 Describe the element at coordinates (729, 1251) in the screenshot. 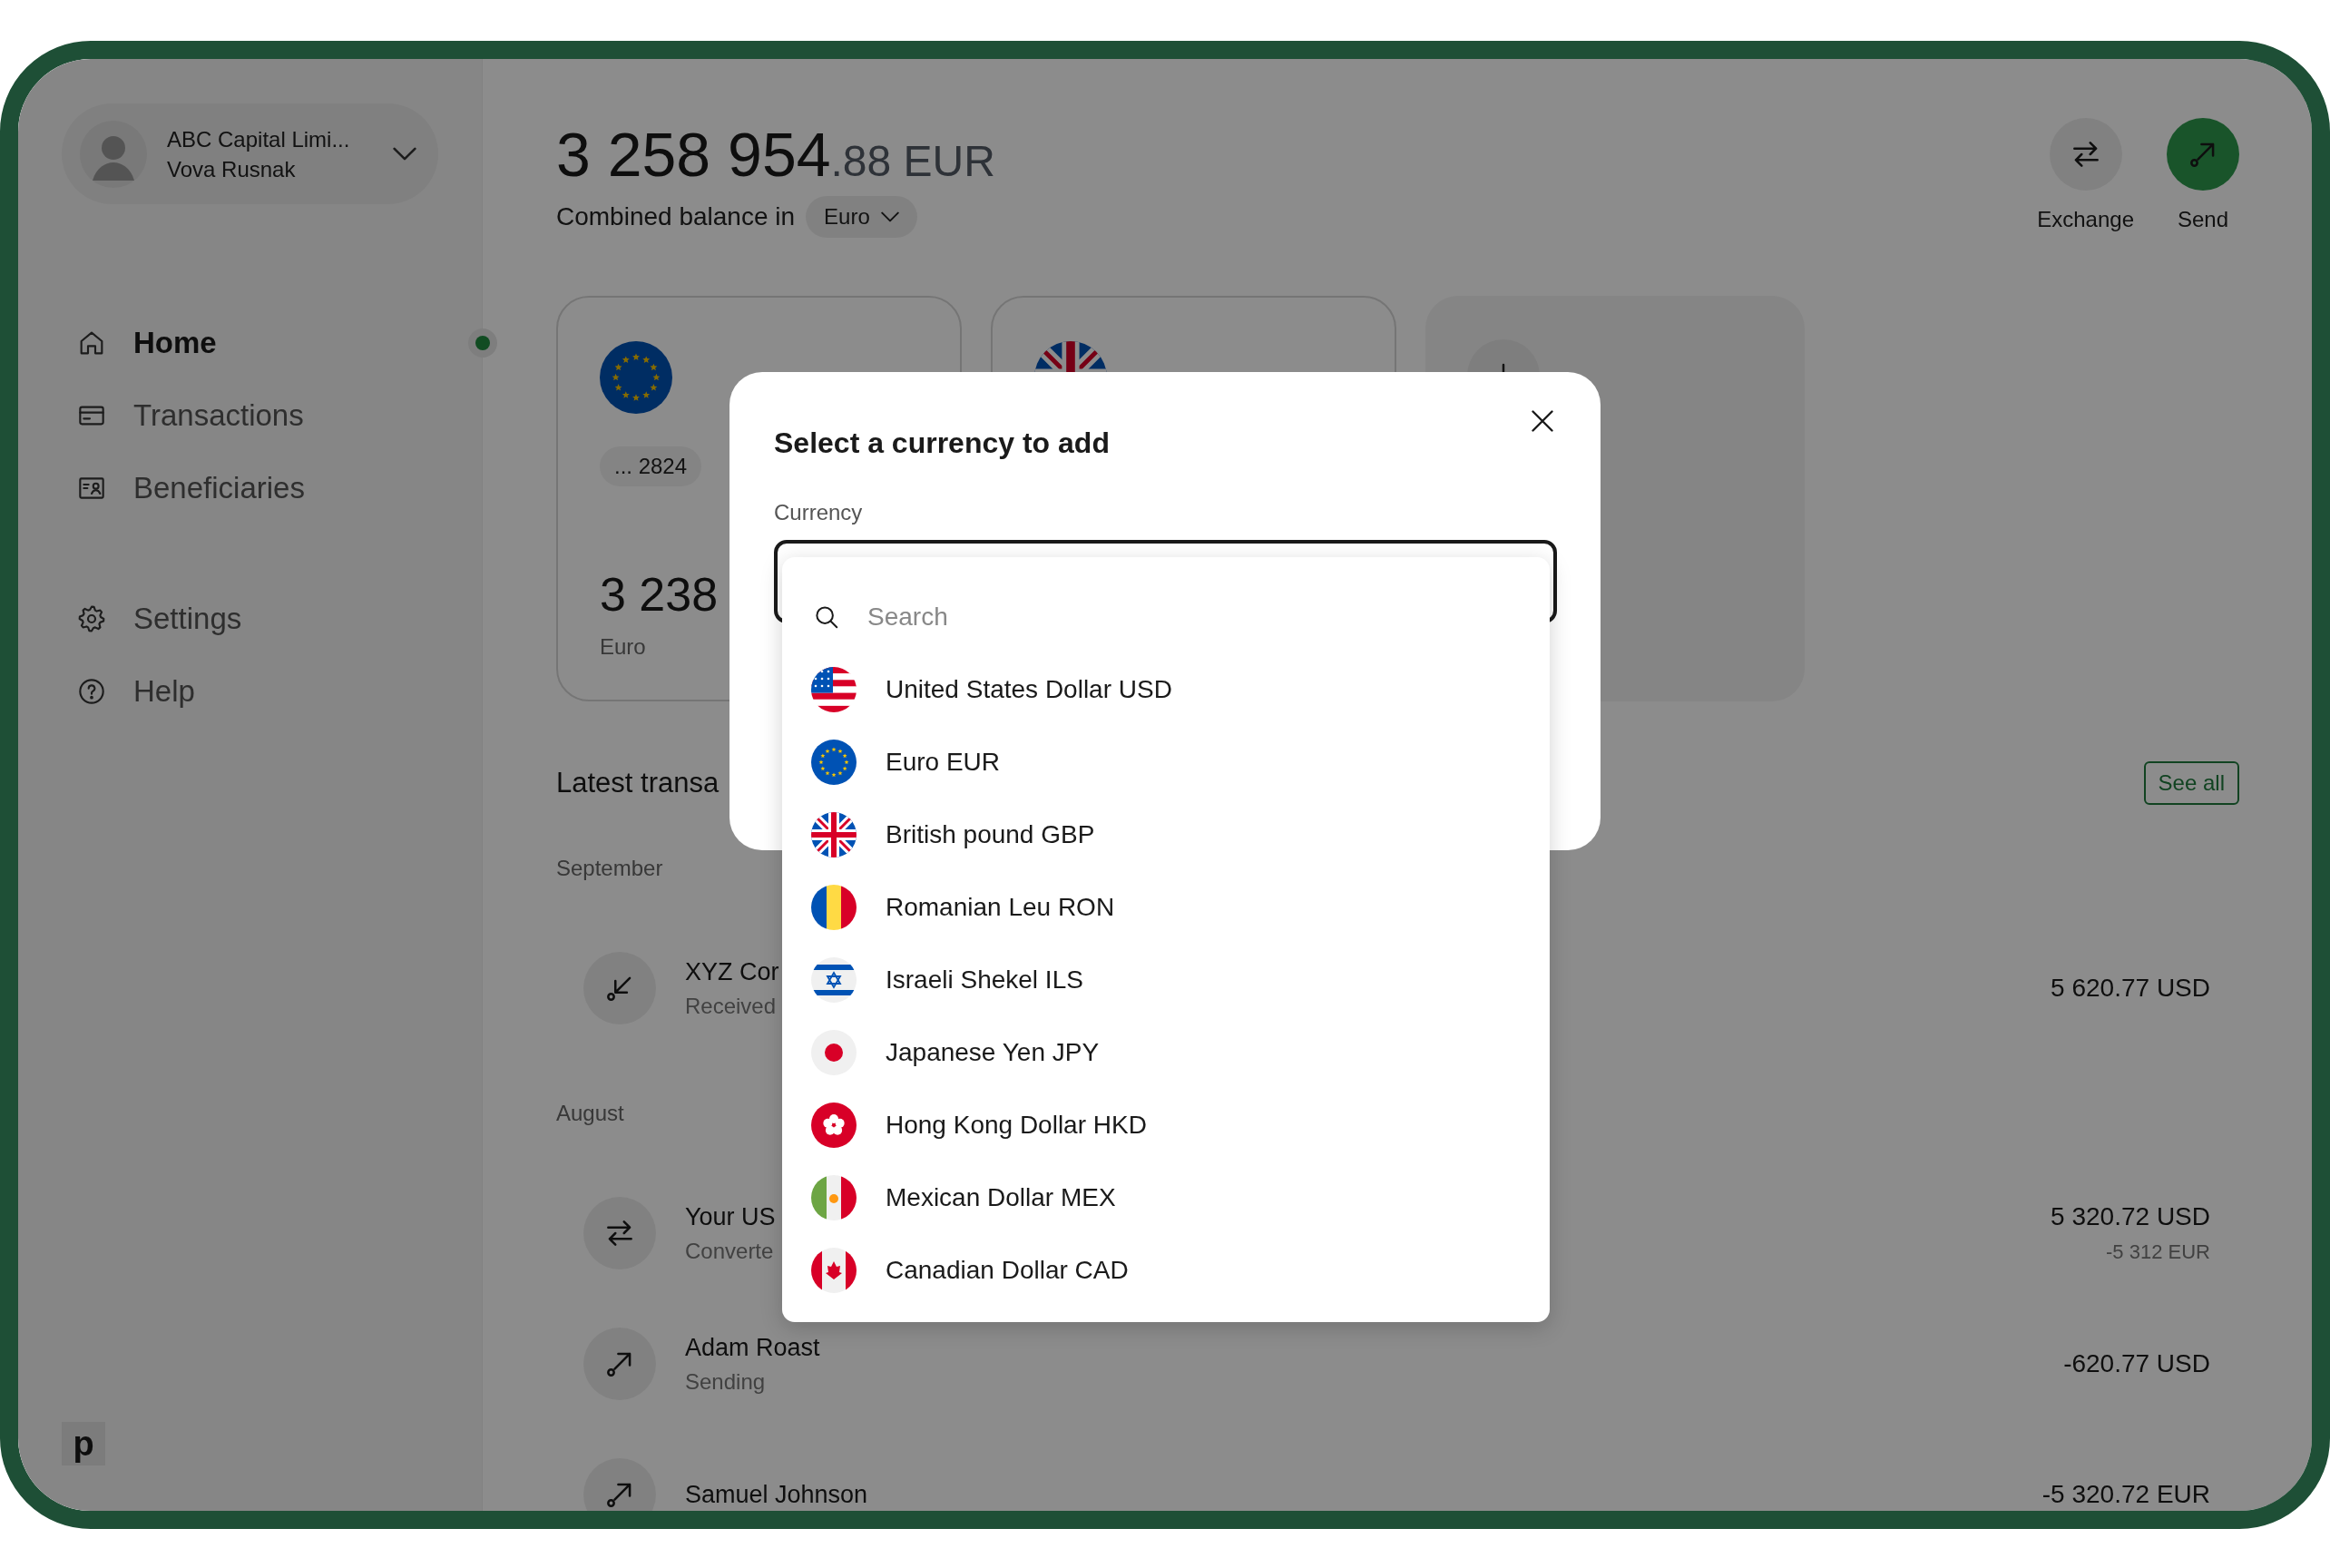

I see `transaction-status: Converte` at that location.